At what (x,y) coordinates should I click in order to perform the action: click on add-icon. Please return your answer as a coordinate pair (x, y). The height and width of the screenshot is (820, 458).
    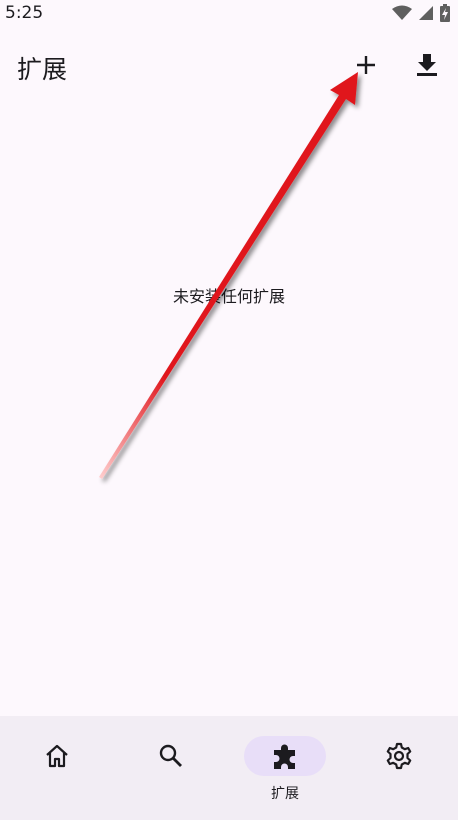
    Looking at the image, I should click on (366, 65).